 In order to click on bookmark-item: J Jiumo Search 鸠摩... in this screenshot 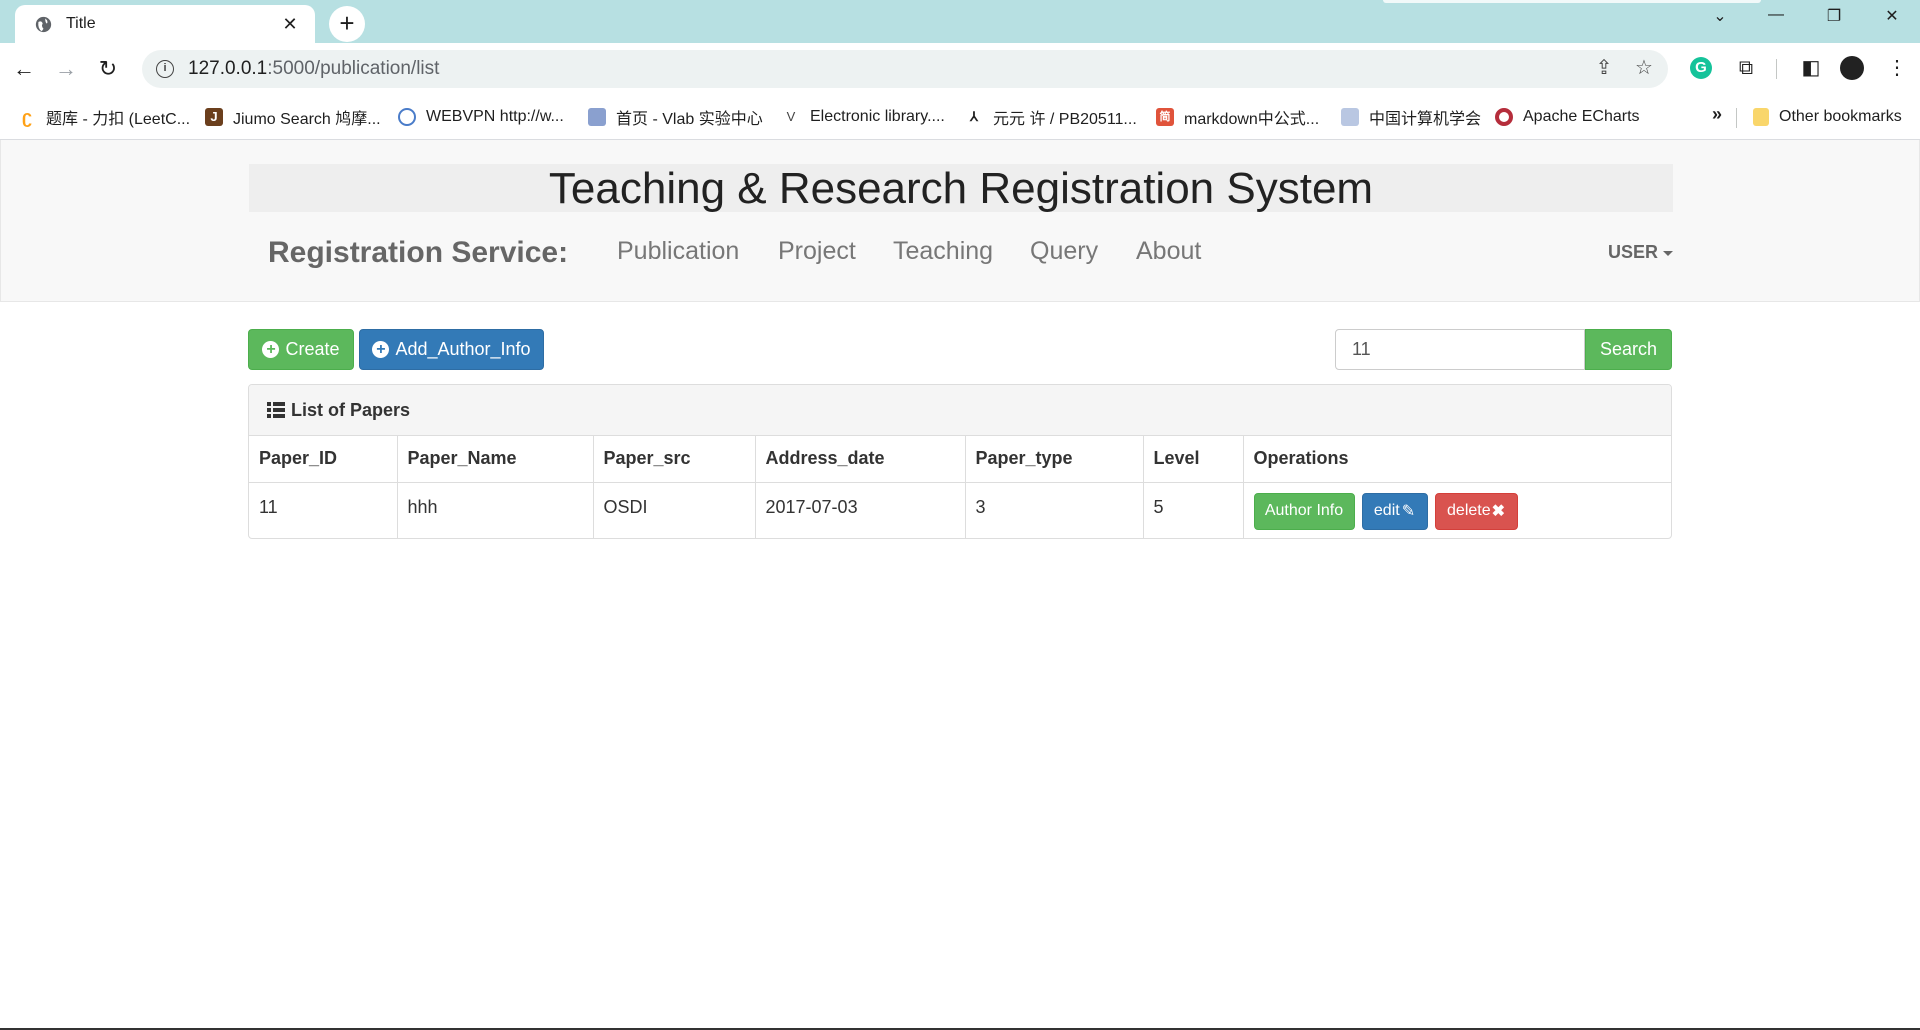, I will do `click(293, 117)`.